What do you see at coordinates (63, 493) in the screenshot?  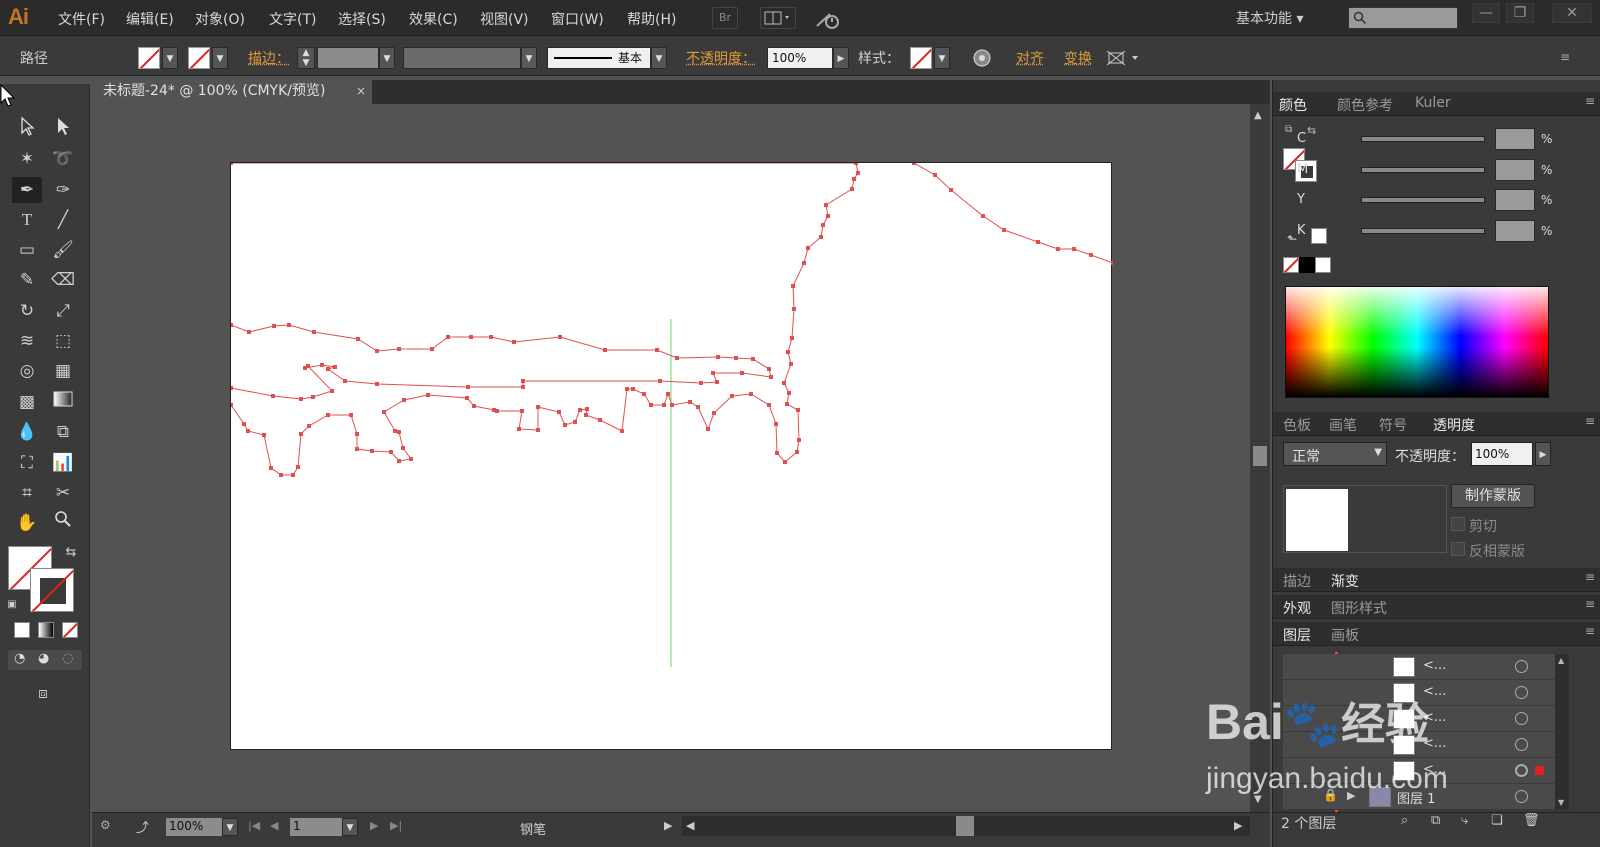 I see `slice-tool-icon: ✂` at bounding box center [63, 493].